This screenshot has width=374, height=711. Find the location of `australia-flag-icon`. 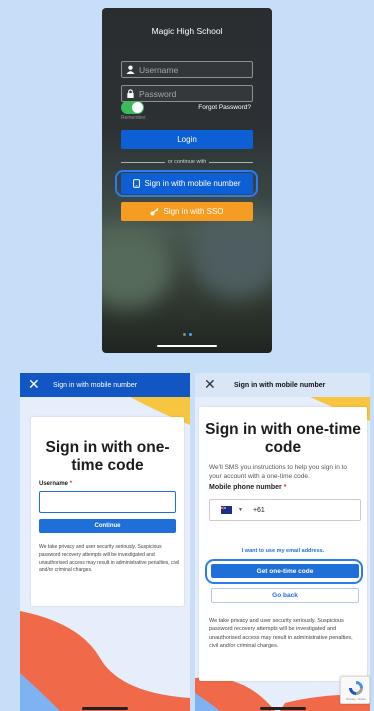

australia-flag-icon is located at coordinates (226, 510).